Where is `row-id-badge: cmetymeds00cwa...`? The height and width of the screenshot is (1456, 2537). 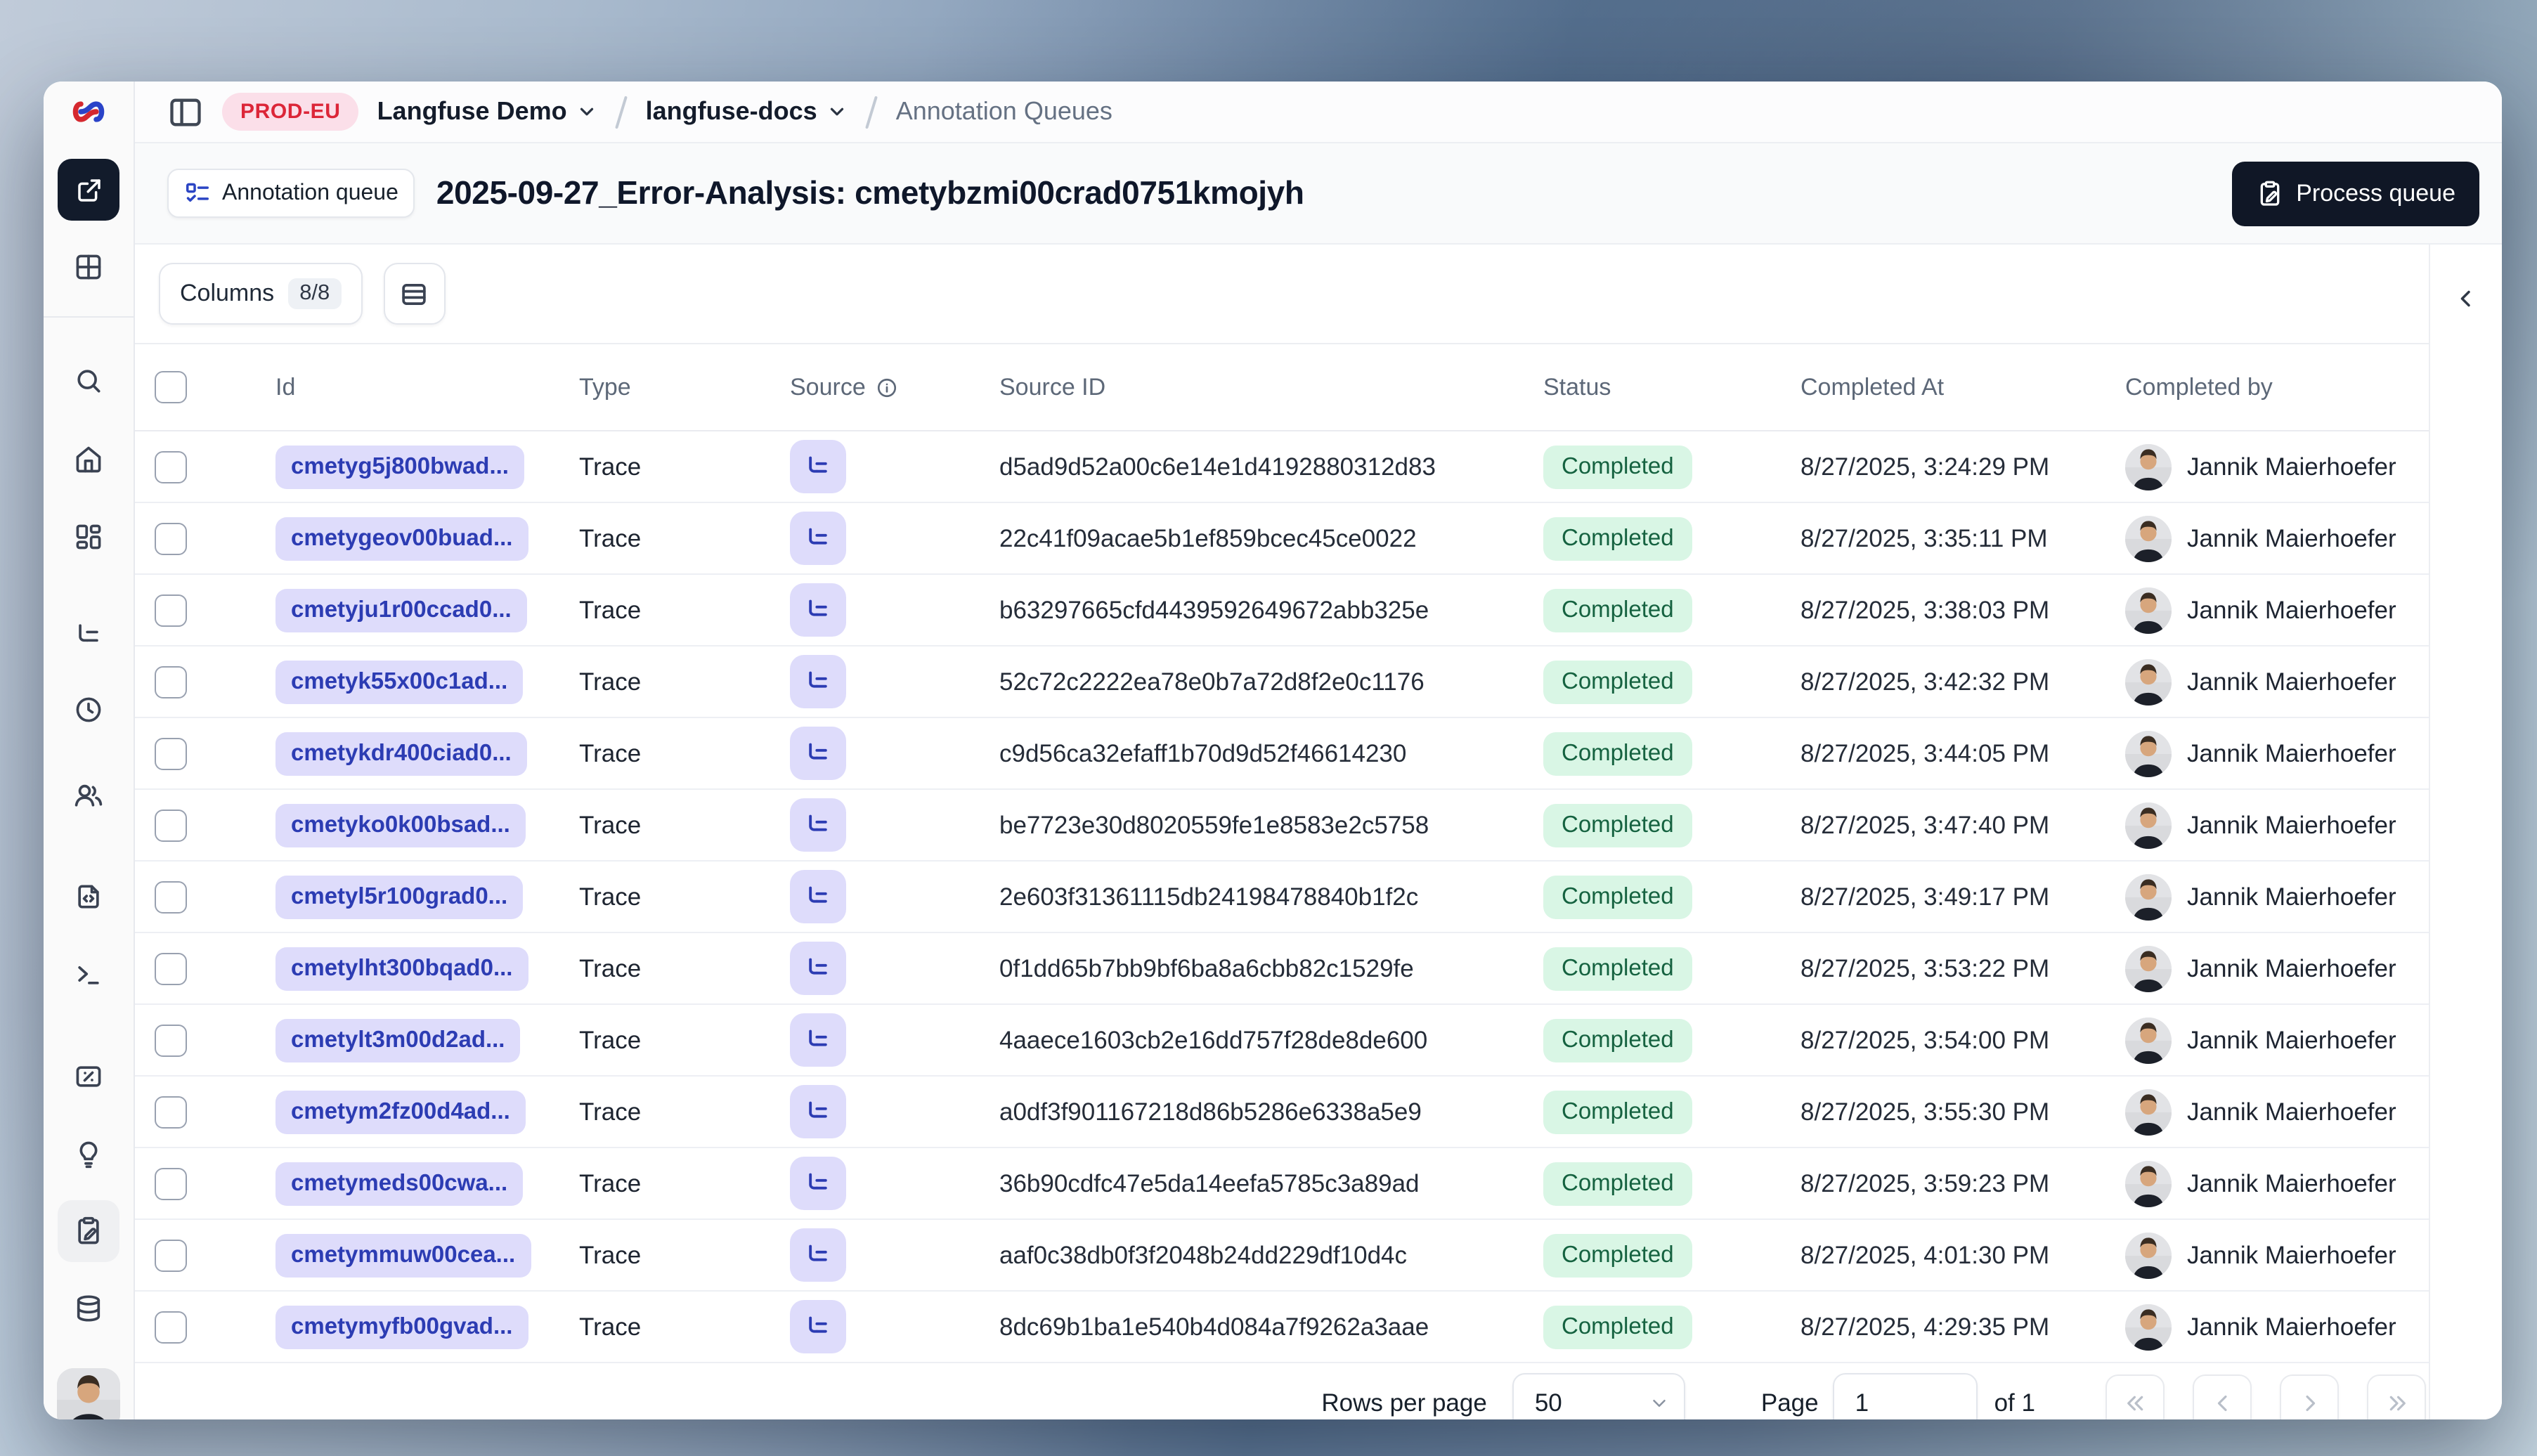 row-id-badge: cmetymeds00cwa... is located at coordinates (399, 1184).